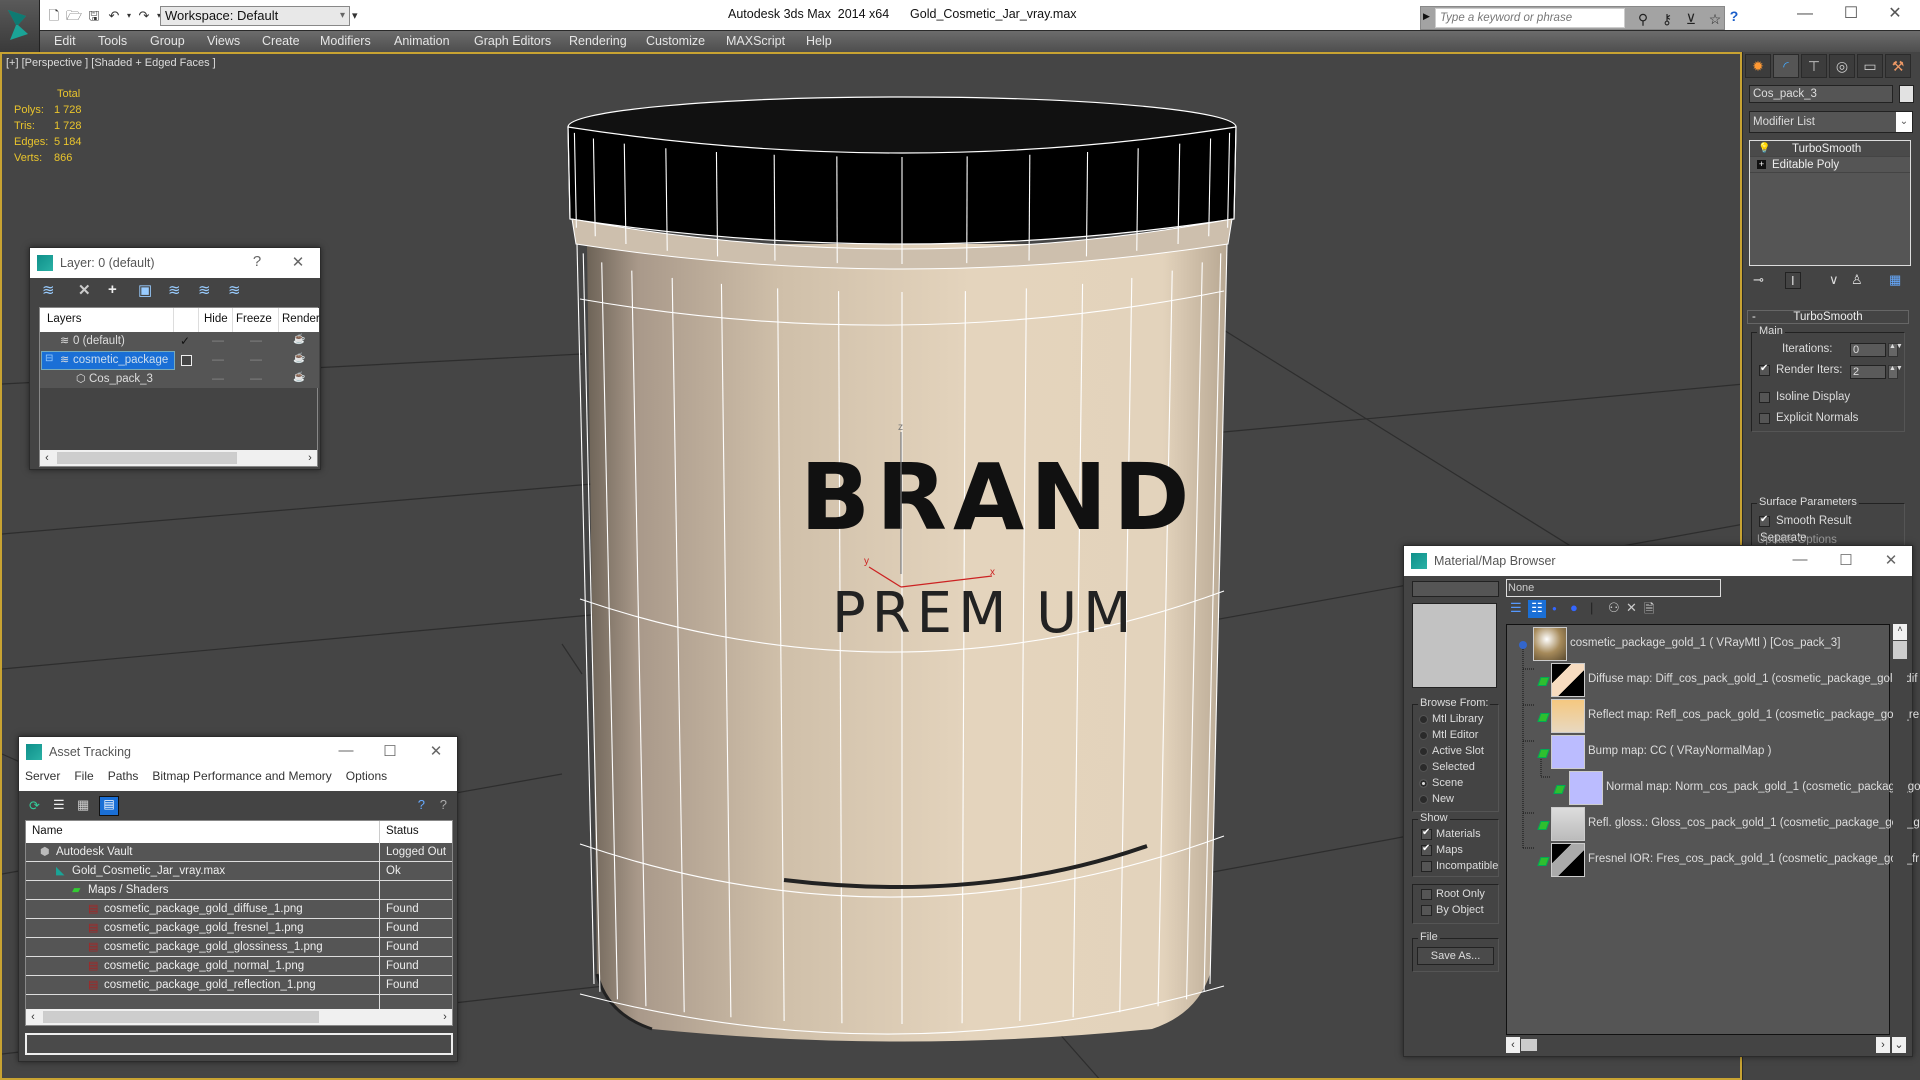 Image resolution: width=1920 pixels, height=1080 pixels. Describe the element at coordinates (179, 379) in the screenshot. I see `layer-row: ⬡ Cos_pack_3 — — ☕` at that location.